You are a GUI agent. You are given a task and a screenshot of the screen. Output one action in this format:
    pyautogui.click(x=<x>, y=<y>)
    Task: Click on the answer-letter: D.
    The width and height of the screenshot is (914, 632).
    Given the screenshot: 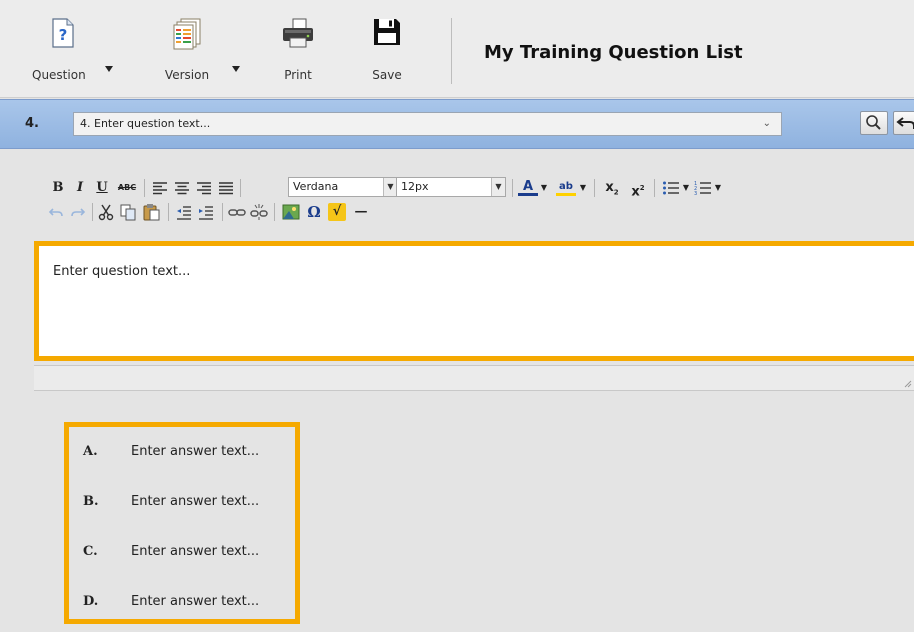 What is the action you would take?
    pyautogui.click(x=91, y=601)
    